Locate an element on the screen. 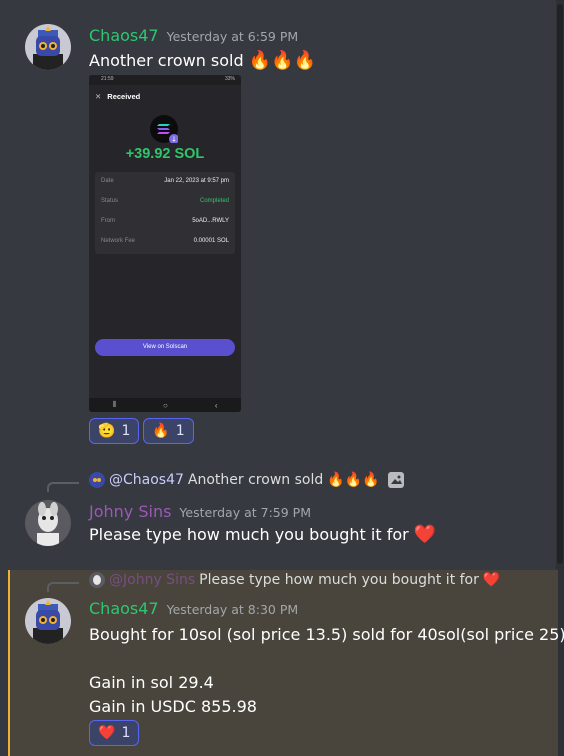 The image size is (564, 756). reply-text: Please type how much you bought it for is located at coordinates (339, 580).